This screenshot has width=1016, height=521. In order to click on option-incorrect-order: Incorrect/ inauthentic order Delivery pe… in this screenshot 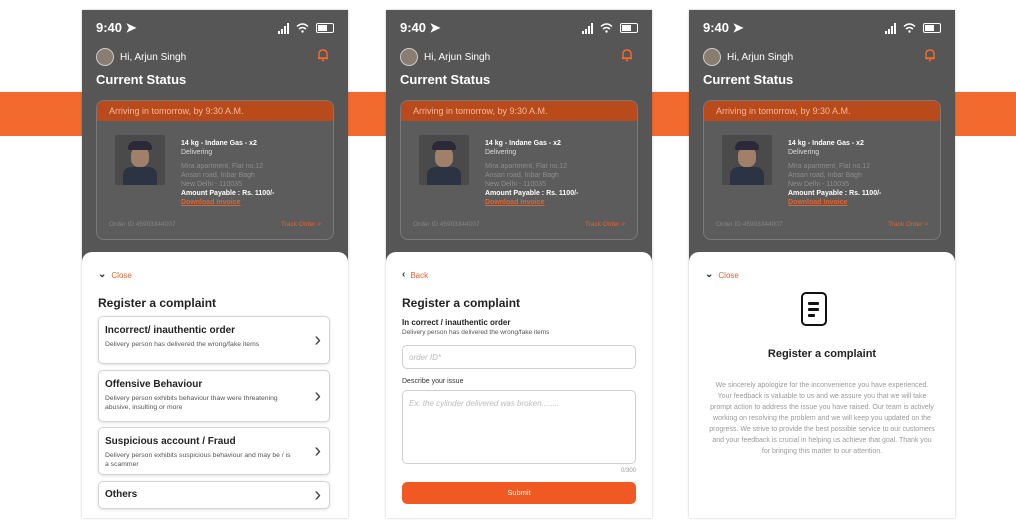, I will do `click(214, 340)`.